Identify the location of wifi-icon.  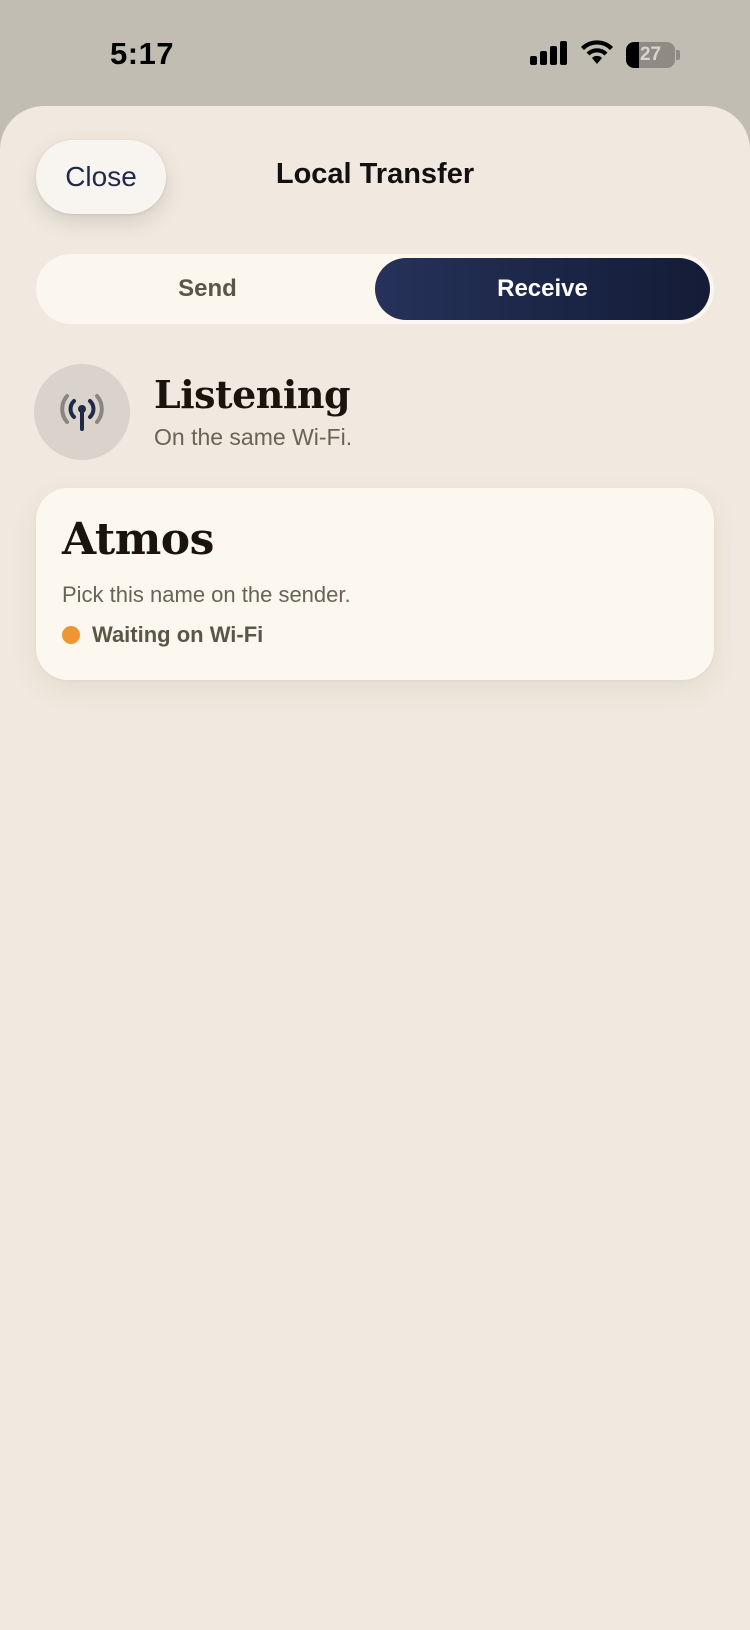
(597, 55).